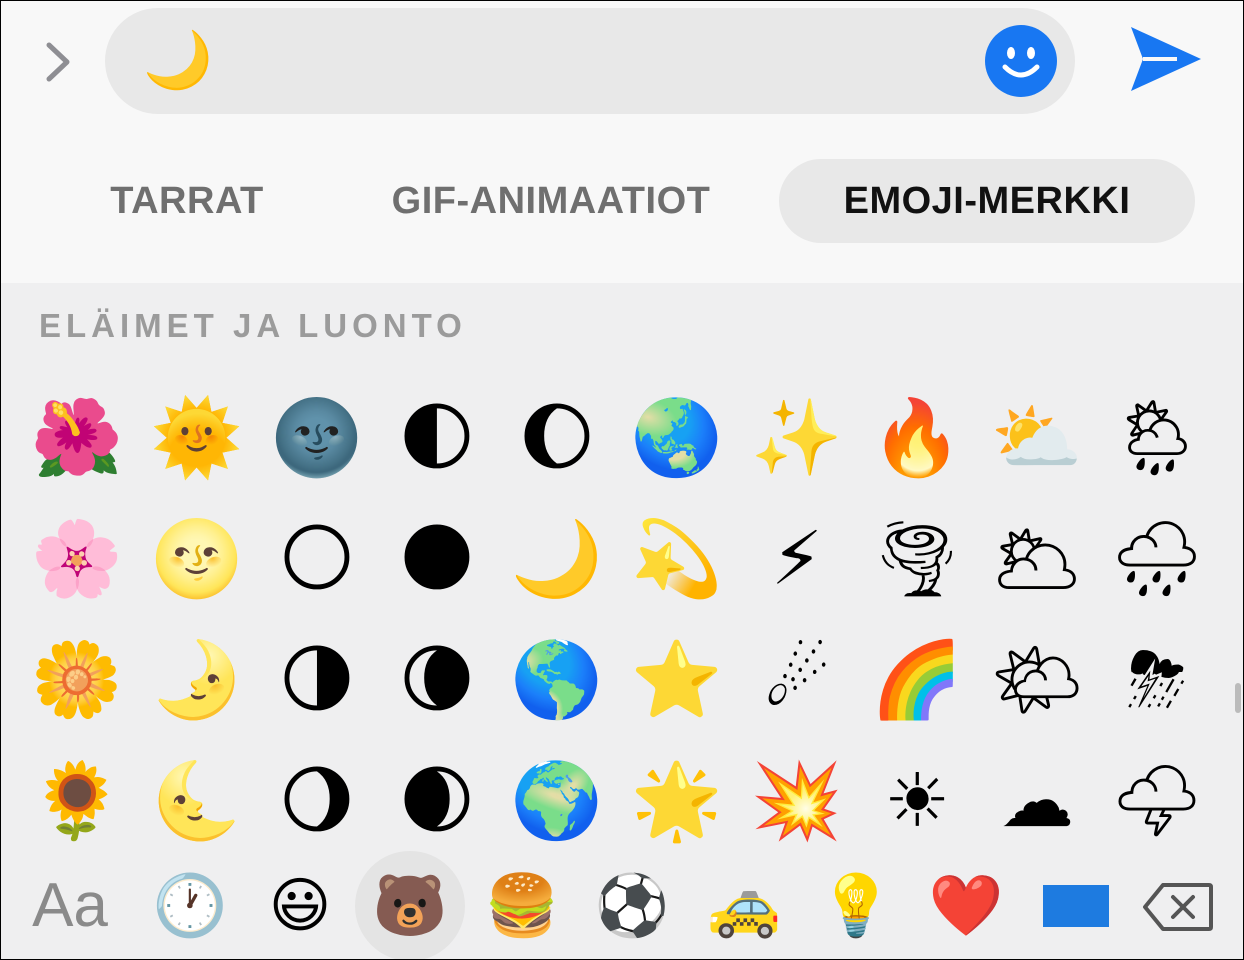 This screenshot has width=1244, height=960. I want to click on clock-icon: 🕐, so click(190, 905).